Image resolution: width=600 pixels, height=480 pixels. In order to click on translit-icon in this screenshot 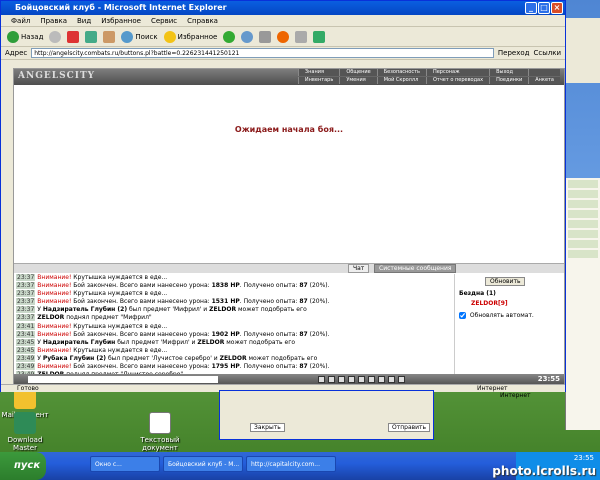, I will do `click(361, 379)`.